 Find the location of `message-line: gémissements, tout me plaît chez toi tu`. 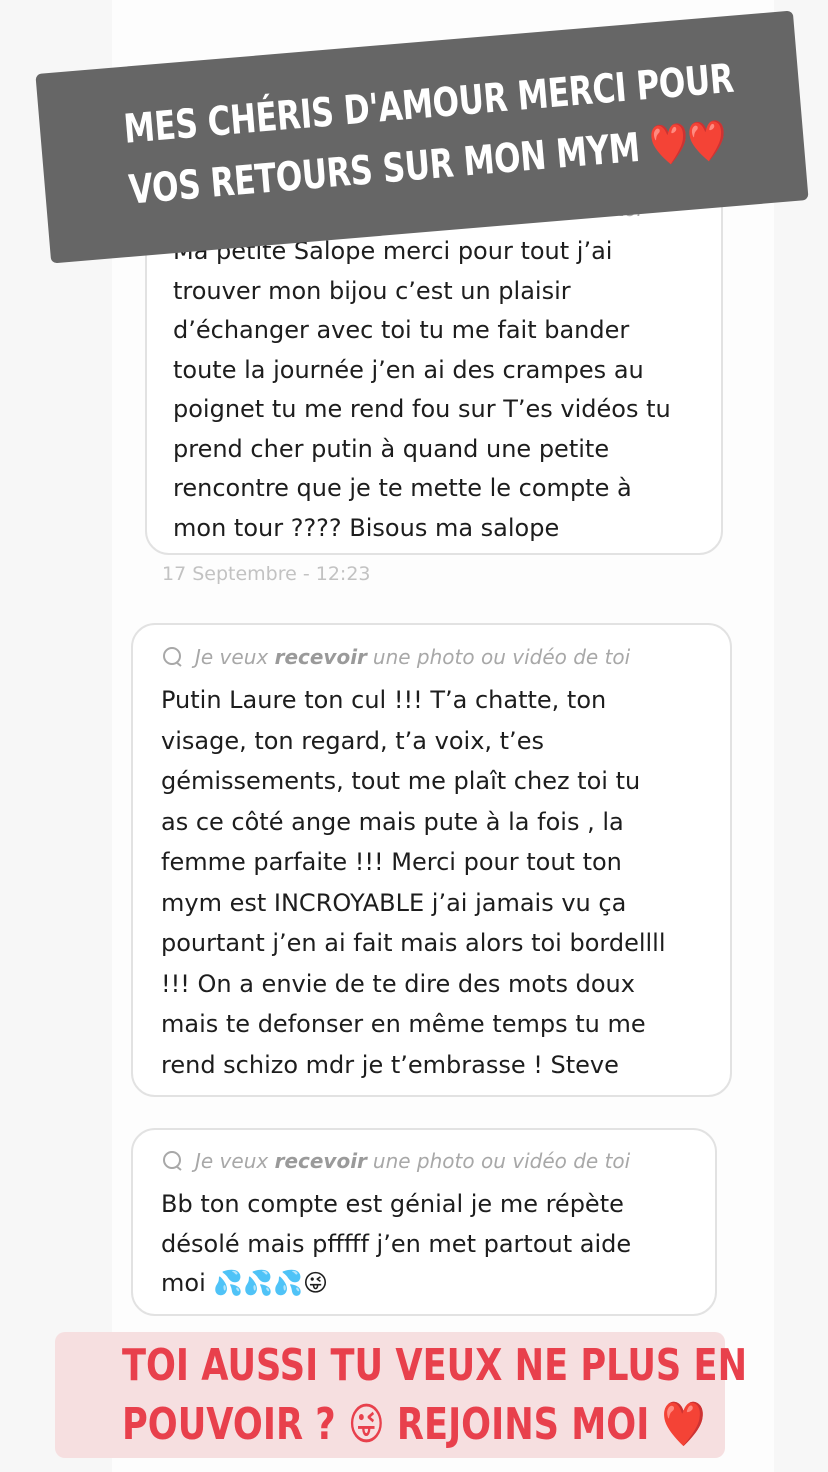

message-line: gémissements, tout me plaît chez toi tu is located at coordinates (401, 781).